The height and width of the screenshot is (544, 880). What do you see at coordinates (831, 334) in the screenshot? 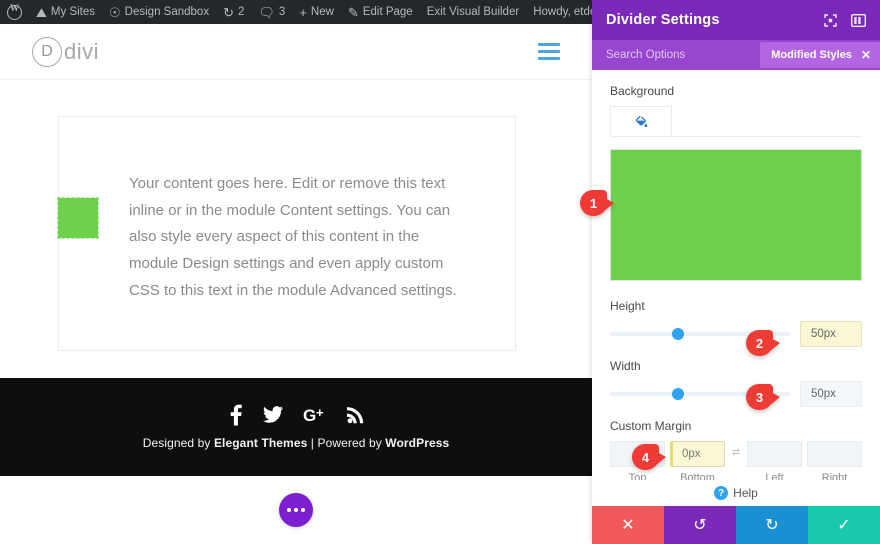
I see `height-value-input: 50px` at bounding box center [831, 334].